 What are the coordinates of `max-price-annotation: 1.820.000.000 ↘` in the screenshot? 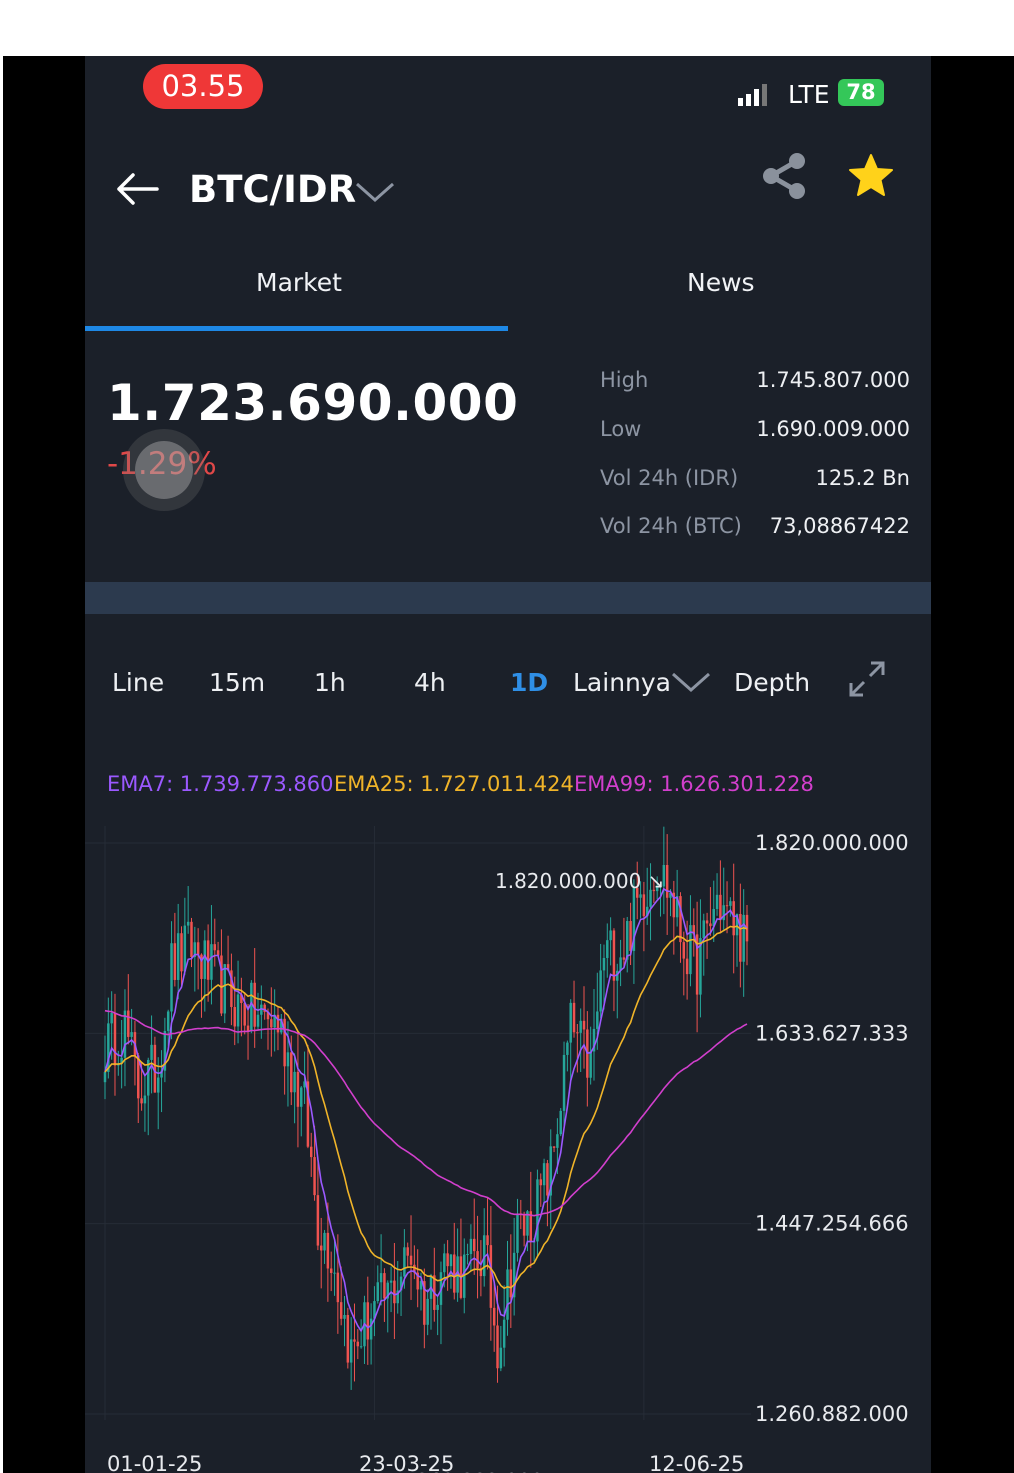 It's located at (579, 881).